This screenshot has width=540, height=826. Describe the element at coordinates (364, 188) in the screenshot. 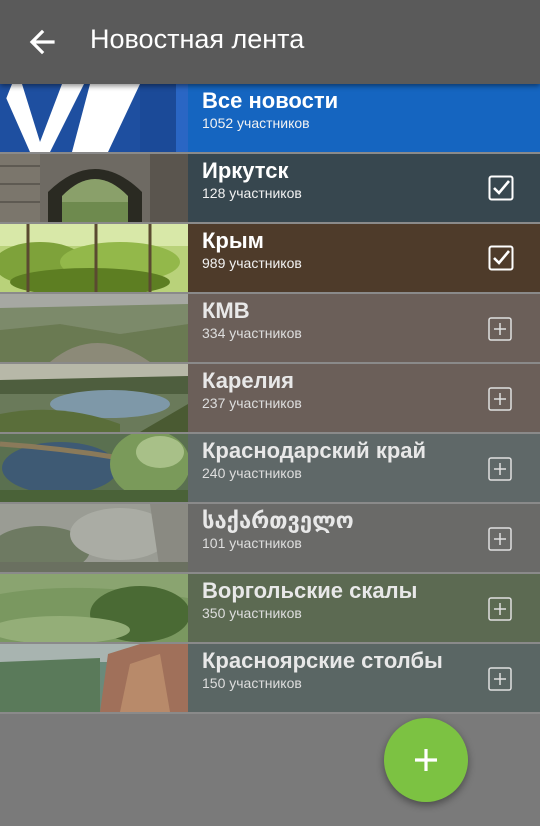

I see `group-info: Иркутск 128 участников` at that location.